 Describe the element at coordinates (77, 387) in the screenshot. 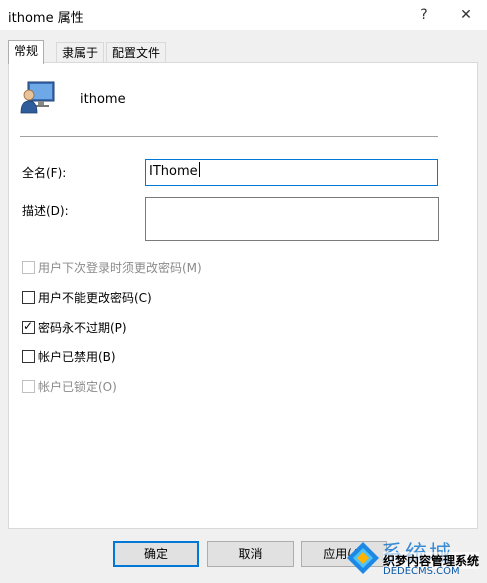

I see `option-label: 帐户已锁定(O)` at that location.